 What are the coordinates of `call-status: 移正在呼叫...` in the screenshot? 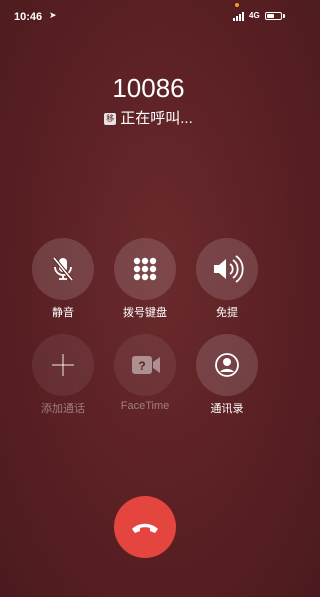 It's located at (148, 117).